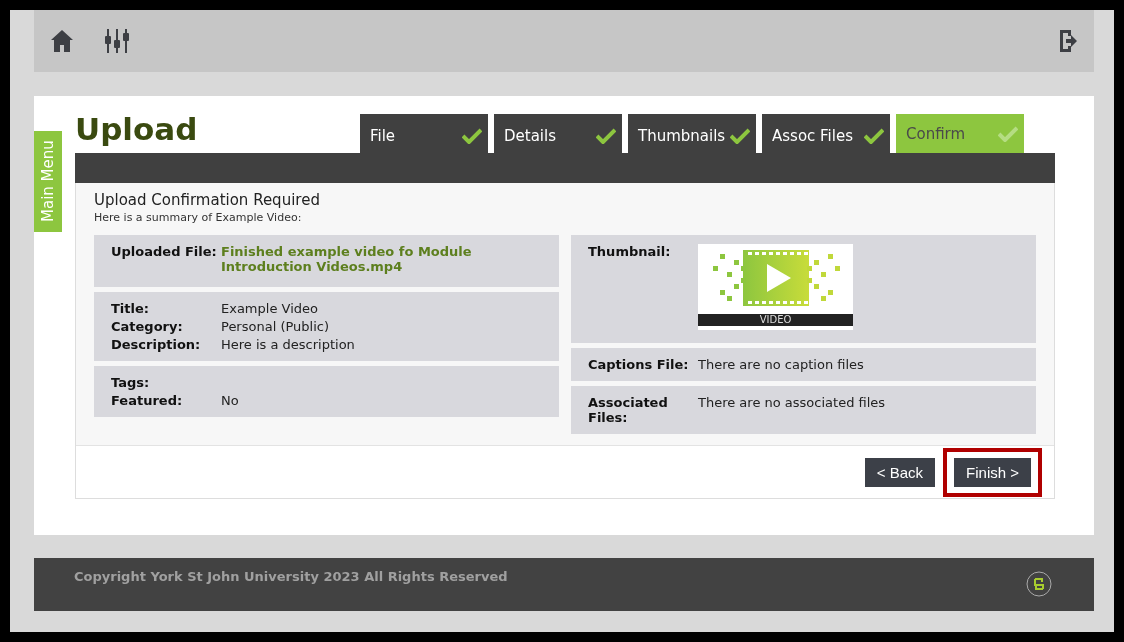 The height and width of the screenshot is (642, 1124). What do you see at coordinates (147, 400) in the screenshot?
I see `field-label: Featured:` at bounding box center [147, 400].